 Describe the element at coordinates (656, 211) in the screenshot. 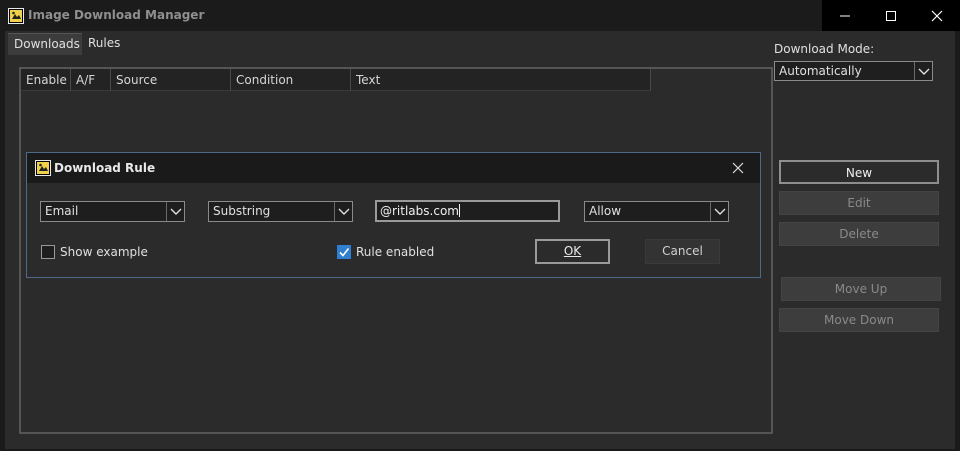

I see `action-select: Allow` at that location.